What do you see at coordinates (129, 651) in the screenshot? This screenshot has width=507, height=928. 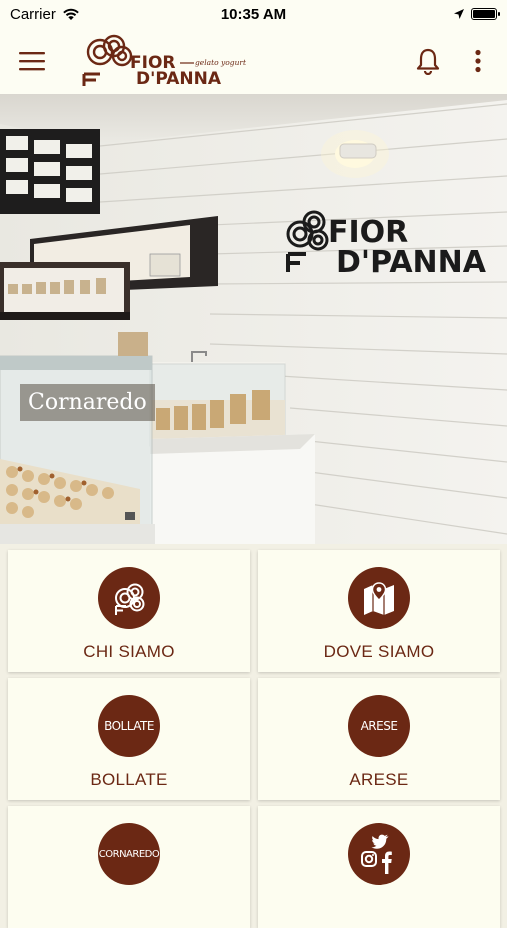 I see `tile-label: CHI SIAMO` at bounding box center [129, 651].